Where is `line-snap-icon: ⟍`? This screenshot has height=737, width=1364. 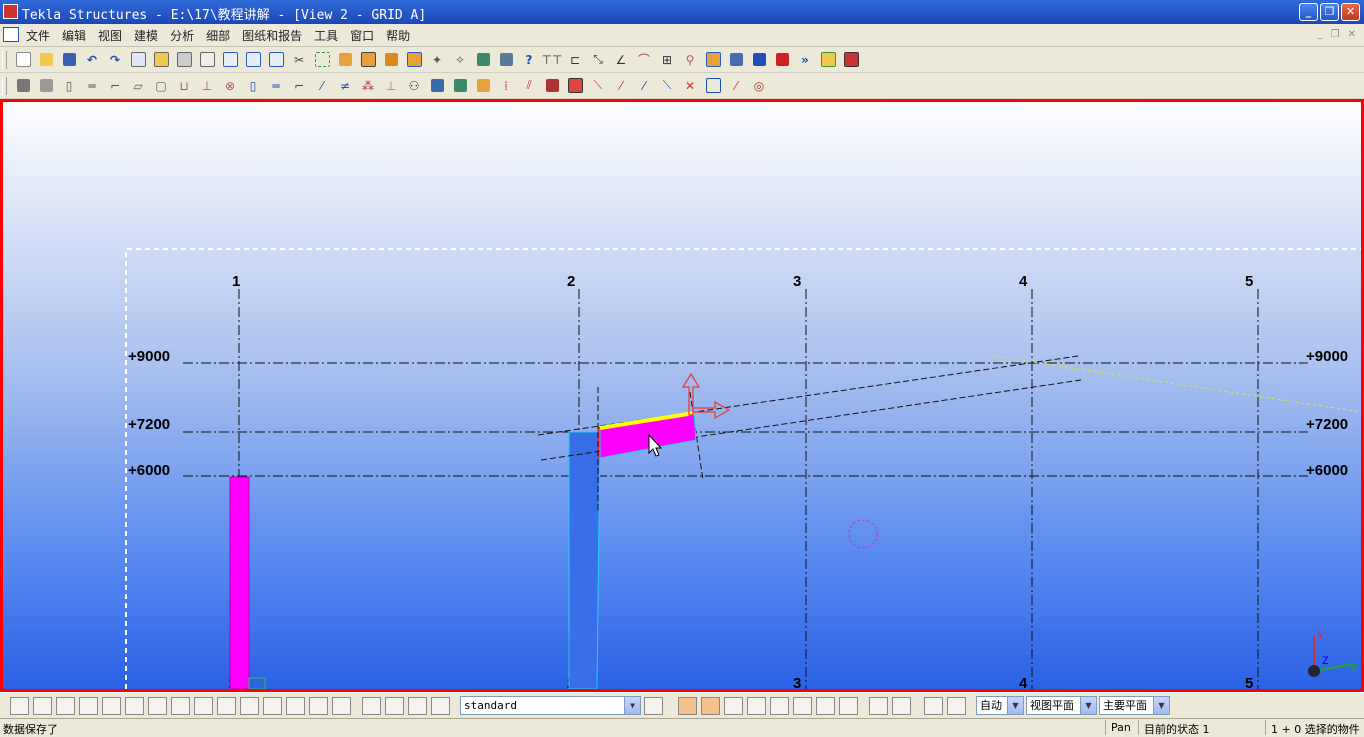 line-snap-icon: ⟍ is located at coordinates (598, 86).